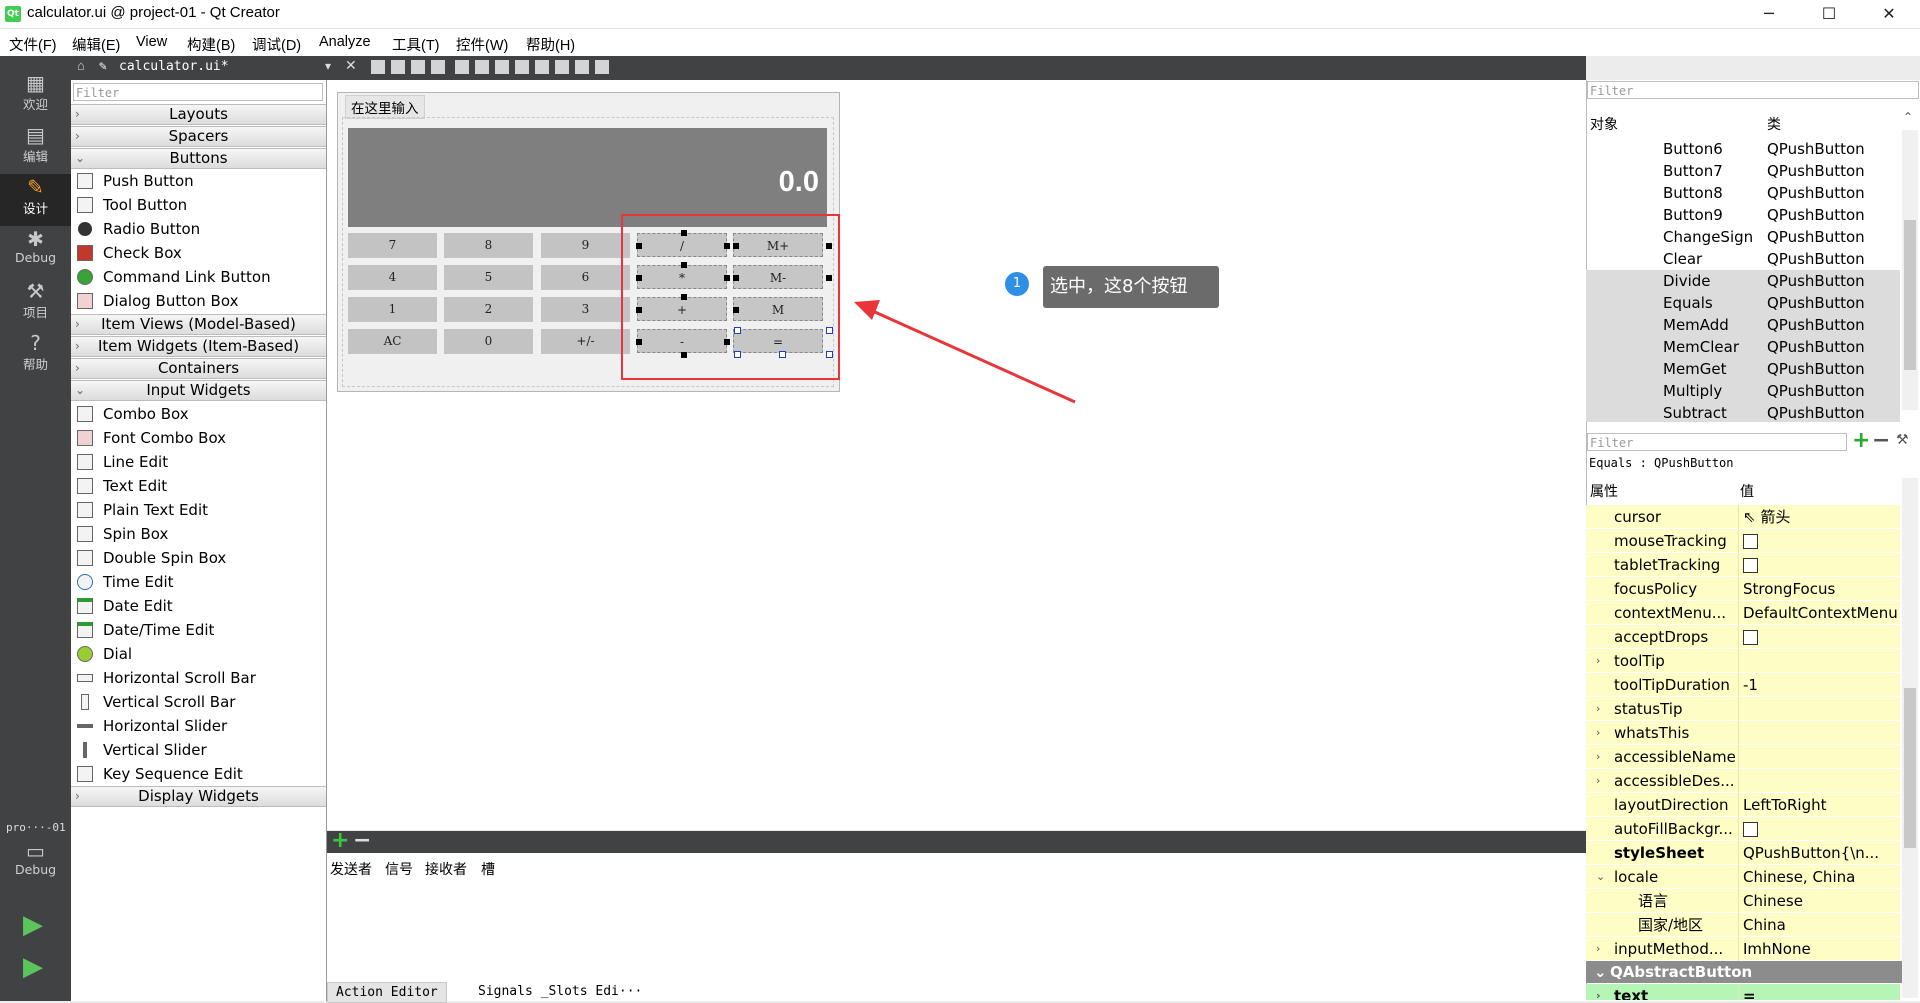 The image size is (1920, 1003). What do you see at coordinates (1743, 925) in the screenshot?
I see `prop-country: 国家/地区 China` at bounding box center [1743, 925].